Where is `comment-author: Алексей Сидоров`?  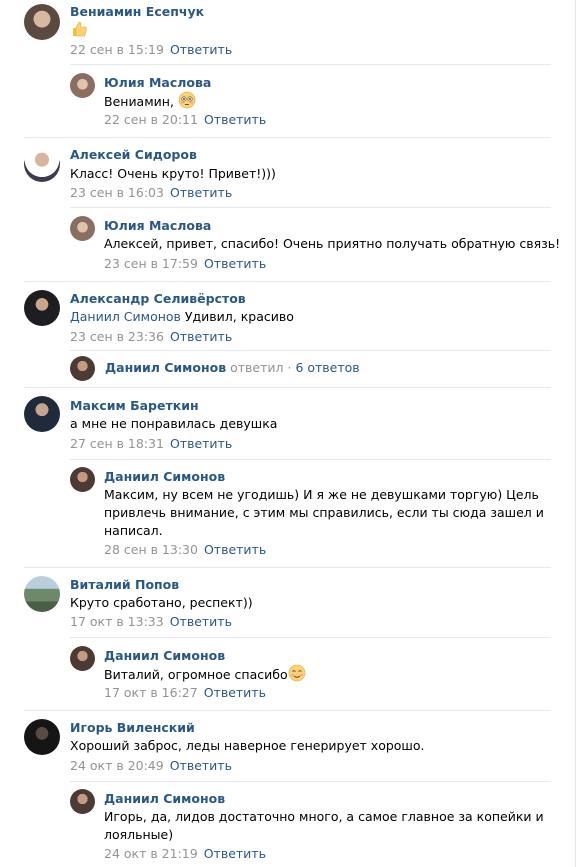 comment-author: Алексей Сидоров is located at coordinates (133, 154).